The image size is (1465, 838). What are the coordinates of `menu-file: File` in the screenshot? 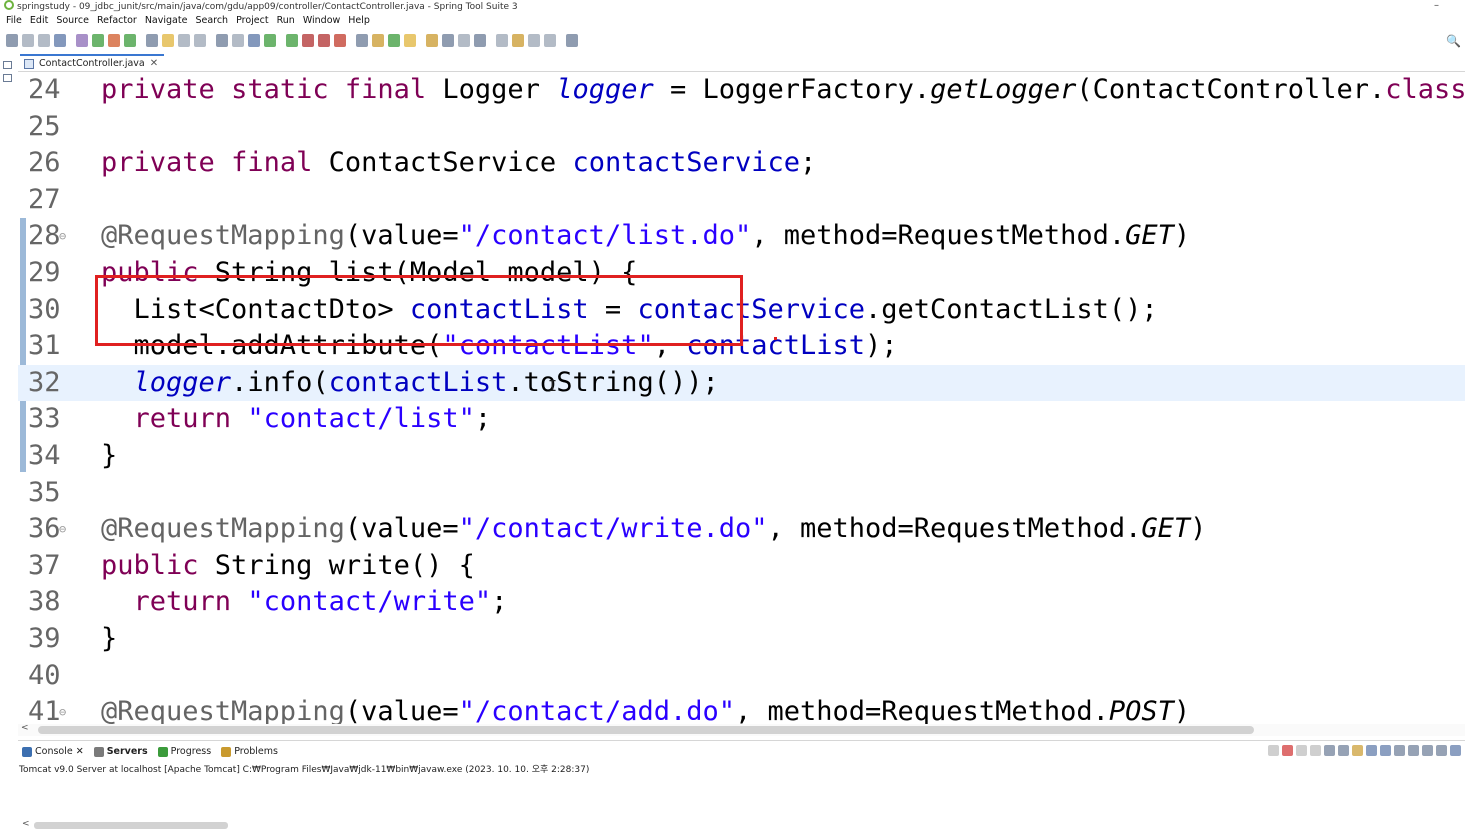 It's located at (13, 21).